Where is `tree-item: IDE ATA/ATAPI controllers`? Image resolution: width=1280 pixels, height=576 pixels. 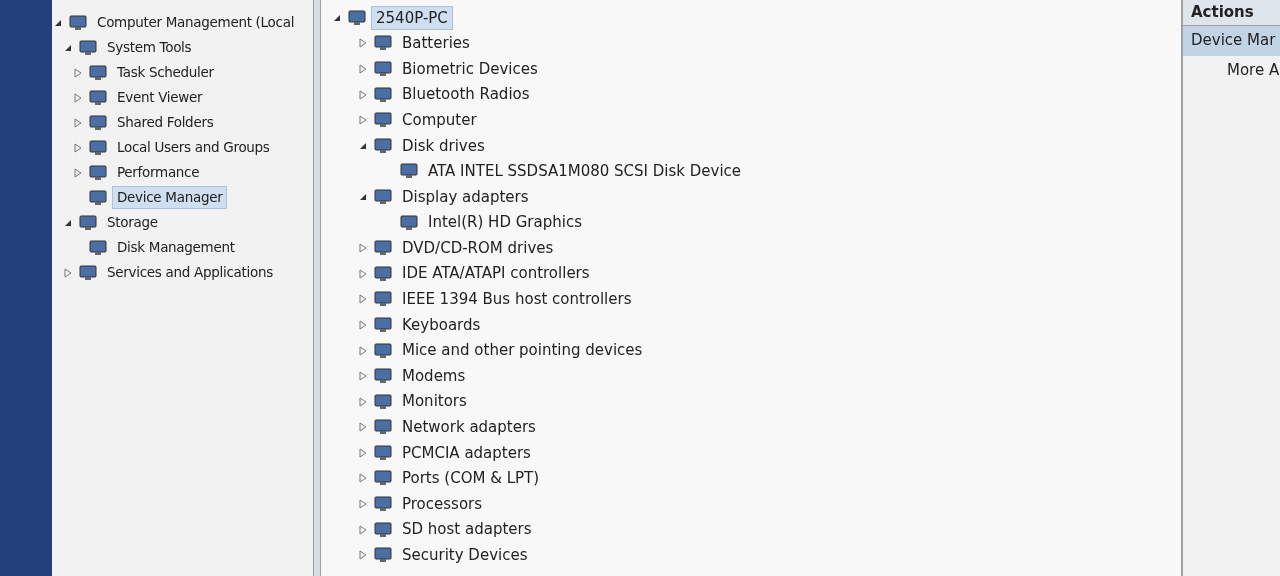 tree-item: IDE ATA/ATAPI controllers is located at coordinates (496, 273).